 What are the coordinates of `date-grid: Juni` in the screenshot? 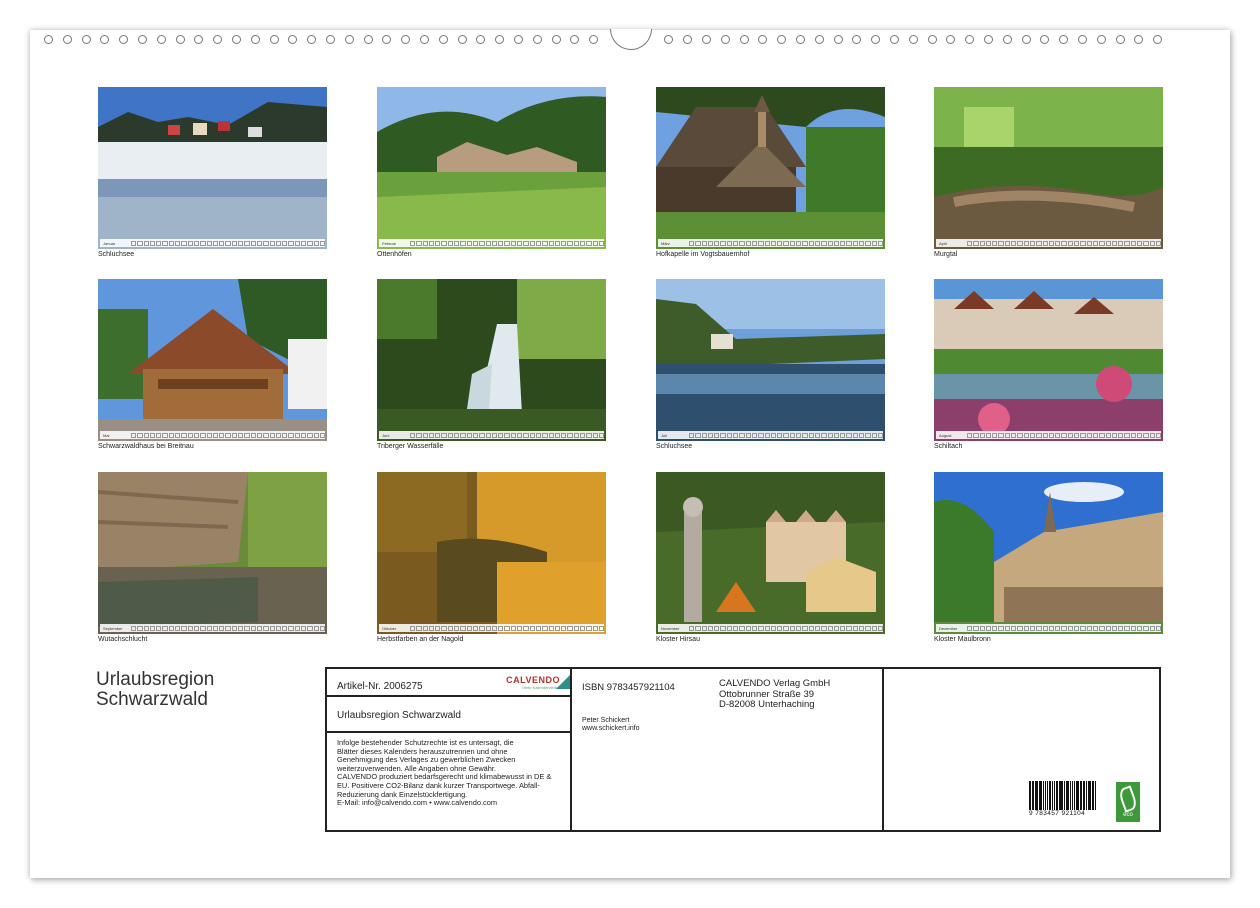 It's located at (491, 435).